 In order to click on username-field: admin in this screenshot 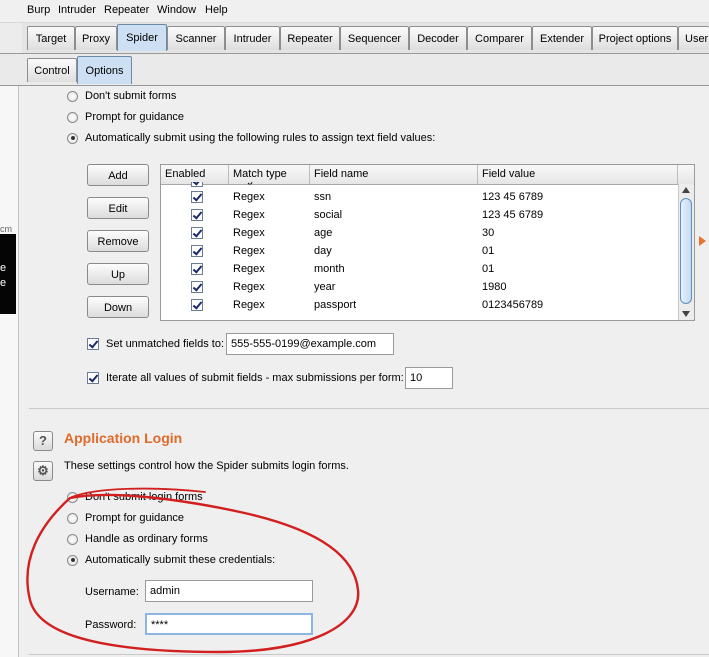, I will do `click(229, 591)`.